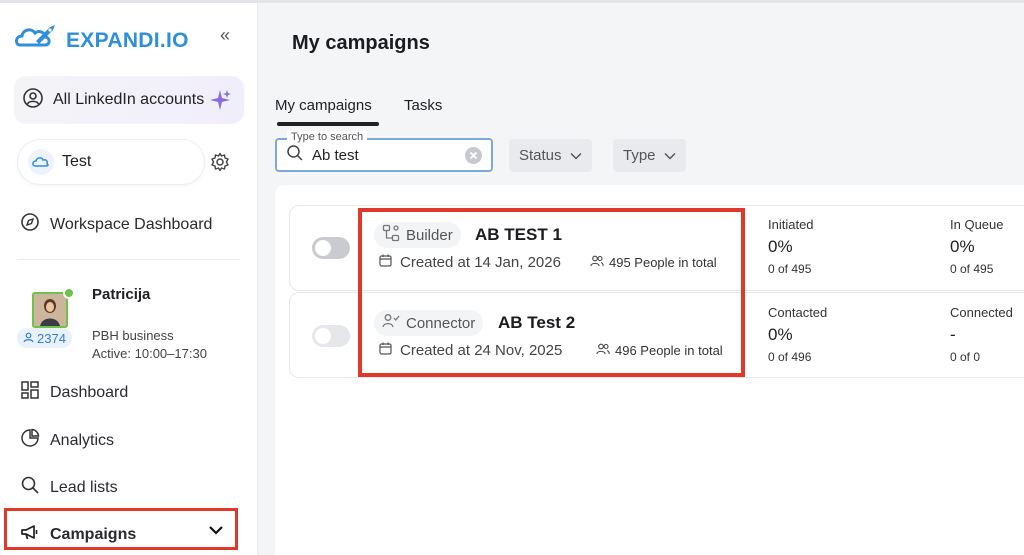 The height and width of the screenshot is (555, 1024). Describe the element at coordinates (93, 534) in the screenshot. I see `sidebar-item-label: Campaigns` at that location.